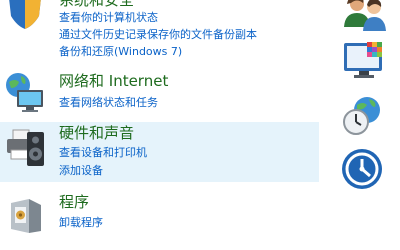 This screenshot has height=250, width=400. I want to click on link-file-history: 通过文件历史记录保存你的文件备份副本, so click(158, 34).